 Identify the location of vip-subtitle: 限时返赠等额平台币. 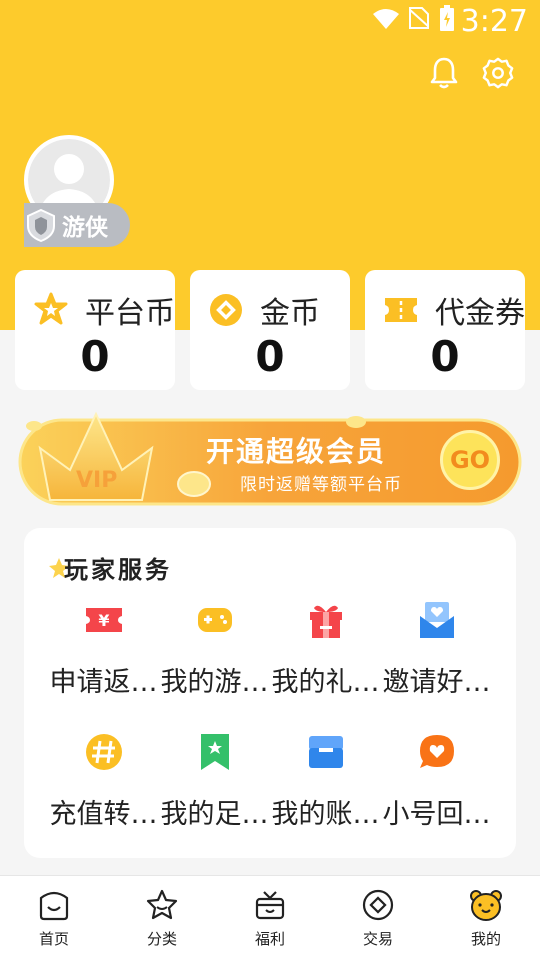
(321, 485).